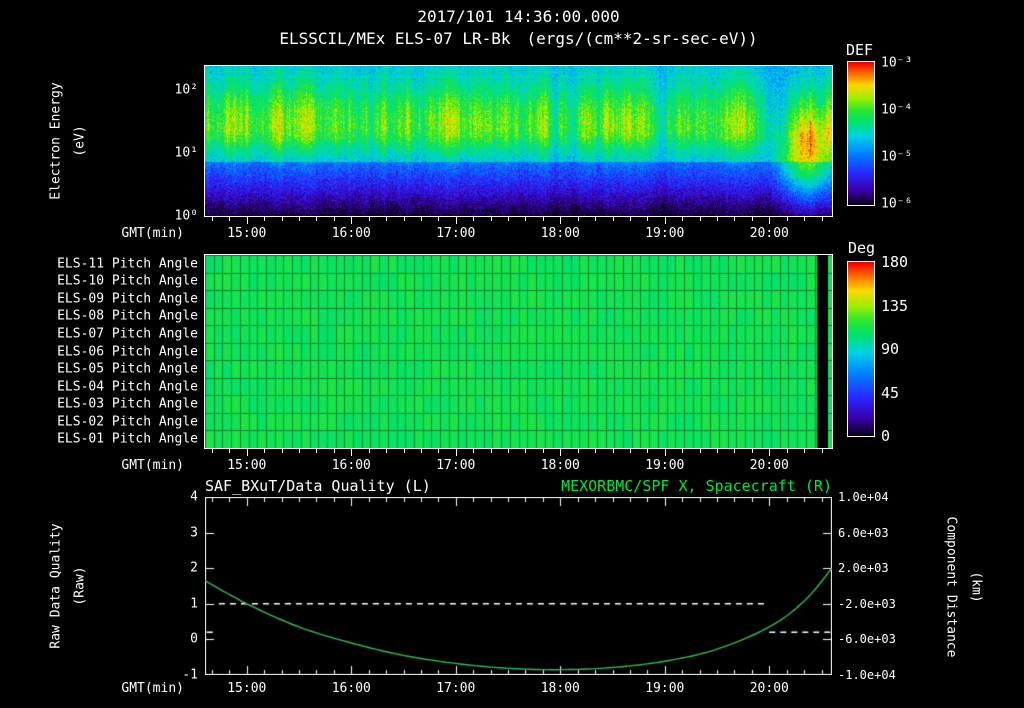 Image resolution: width=1024 pixels, height=708 pixels. I want to click on right-y-tick-label: 6.0e+03, so click(863, 532).